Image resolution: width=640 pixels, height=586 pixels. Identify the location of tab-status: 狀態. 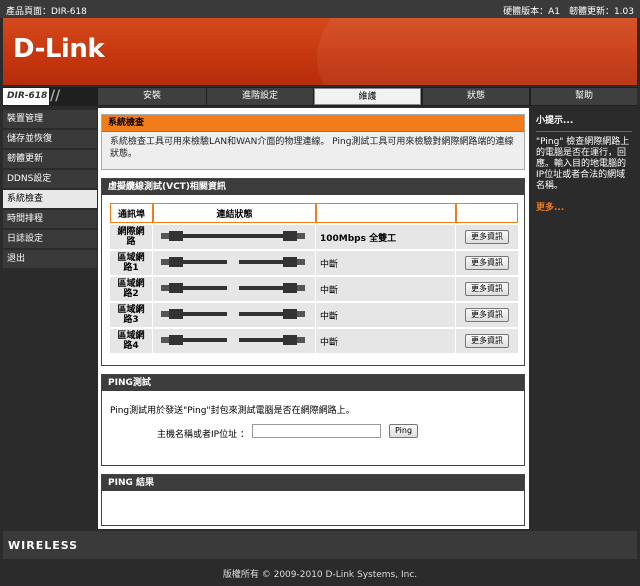
(475, 96).